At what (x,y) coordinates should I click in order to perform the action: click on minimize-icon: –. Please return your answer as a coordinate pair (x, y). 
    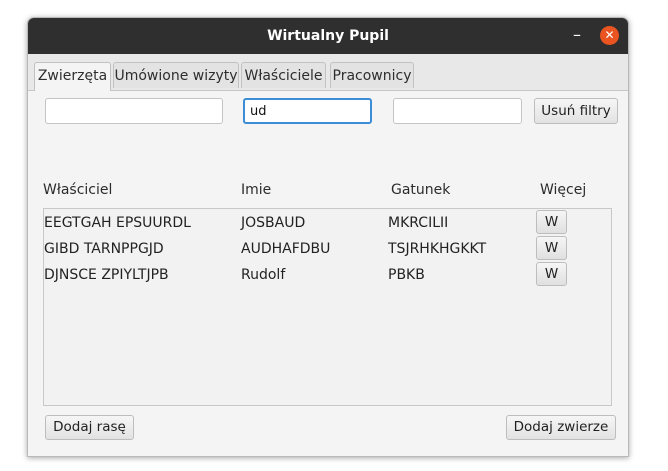
    Looking at the image, I should click on (577, 35).